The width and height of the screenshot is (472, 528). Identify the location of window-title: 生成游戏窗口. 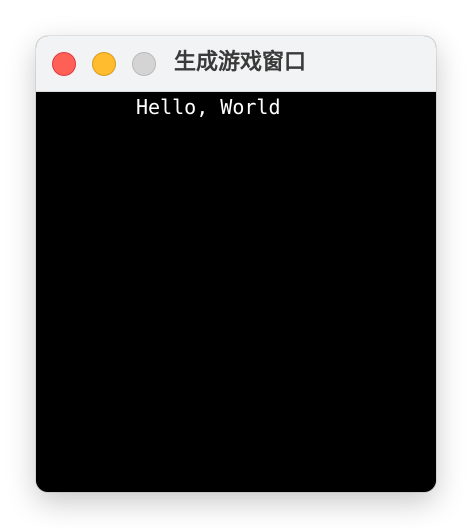
(240, 62).